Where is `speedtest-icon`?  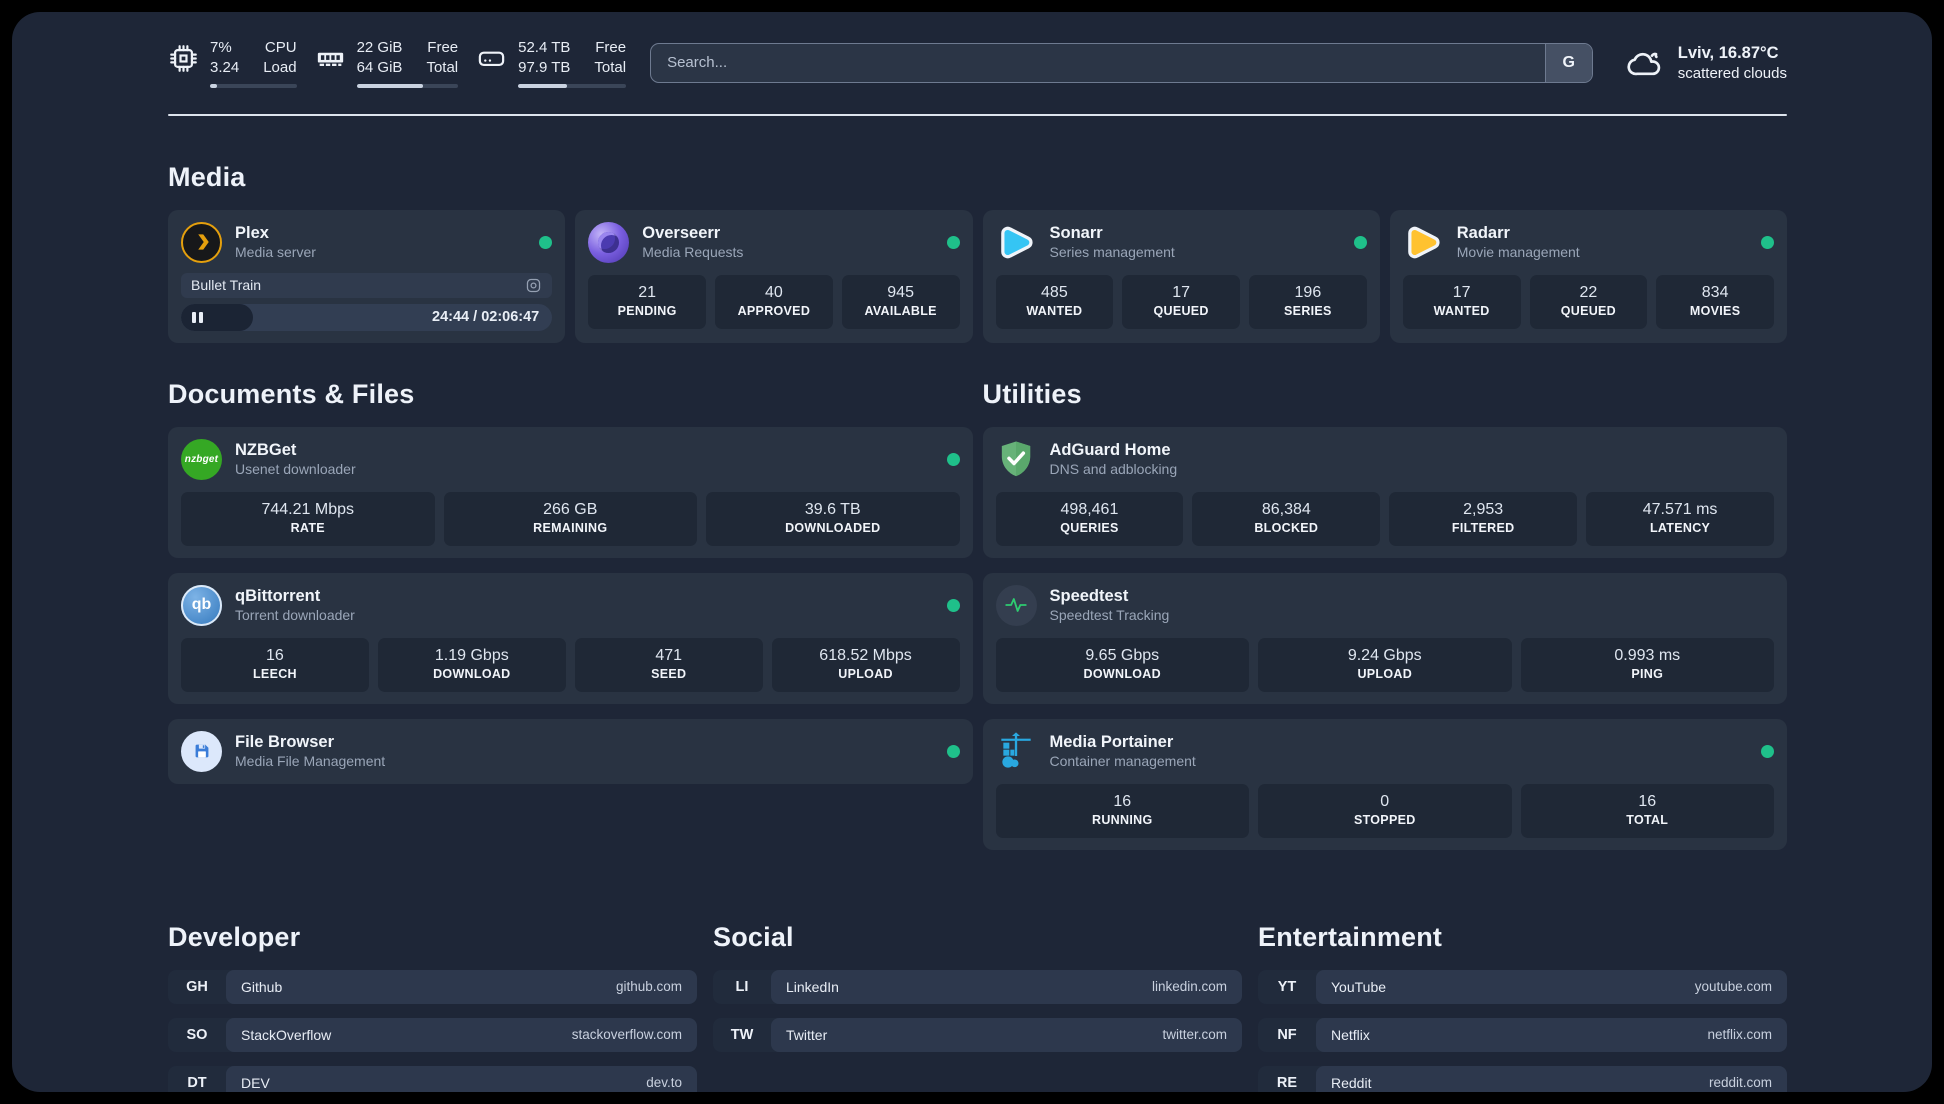 speedtest-icon is located at coordinates (1016, 605).